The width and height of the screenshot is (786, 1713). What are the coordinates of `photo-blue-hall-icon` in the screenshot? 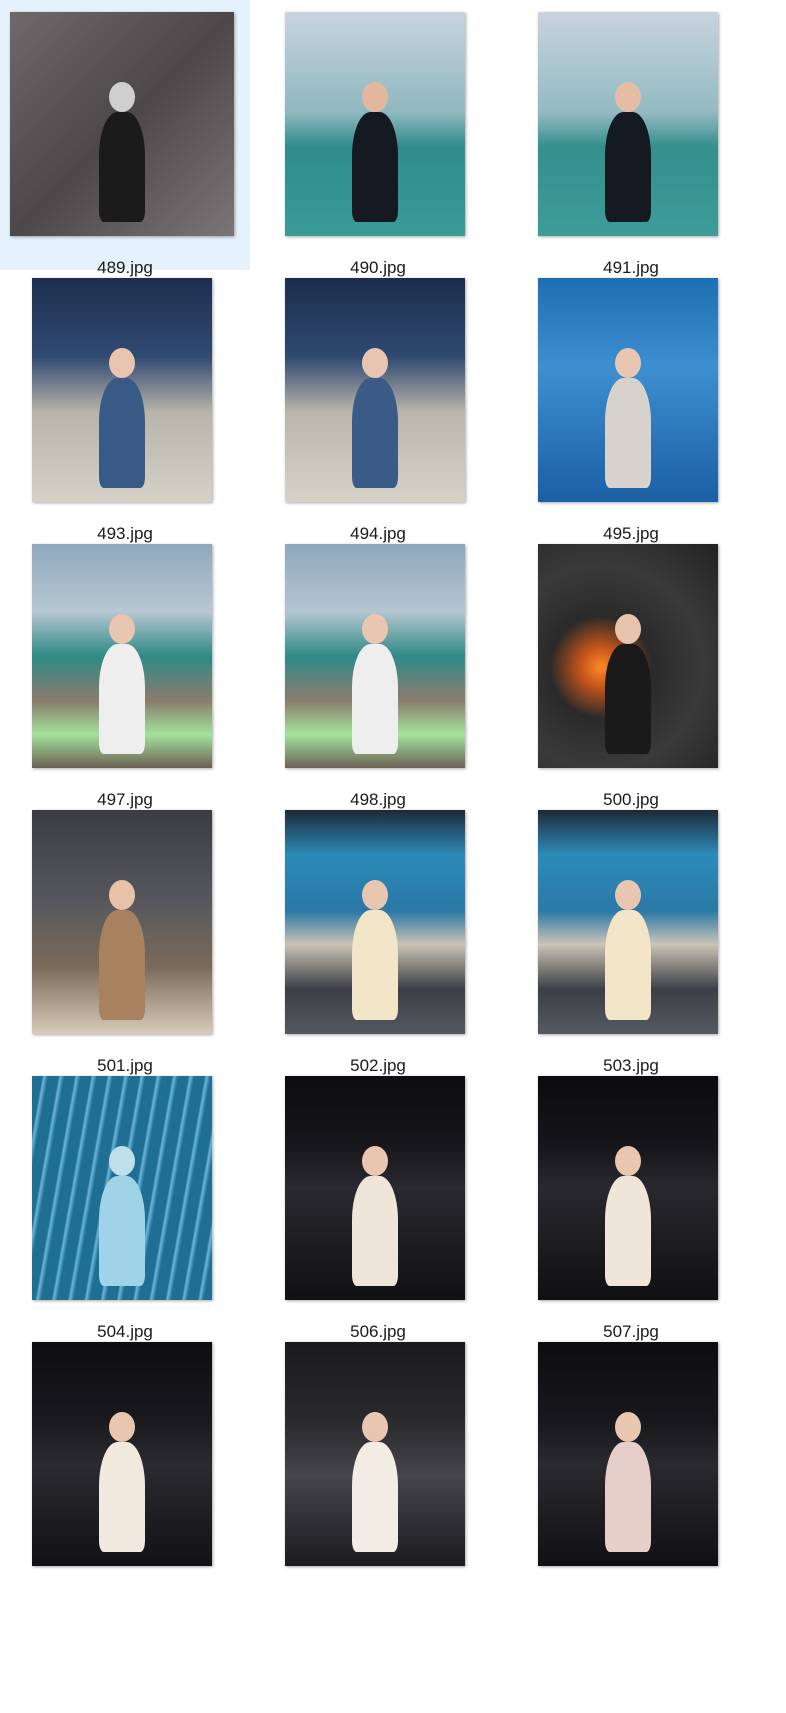 It's located at (122, 1188).